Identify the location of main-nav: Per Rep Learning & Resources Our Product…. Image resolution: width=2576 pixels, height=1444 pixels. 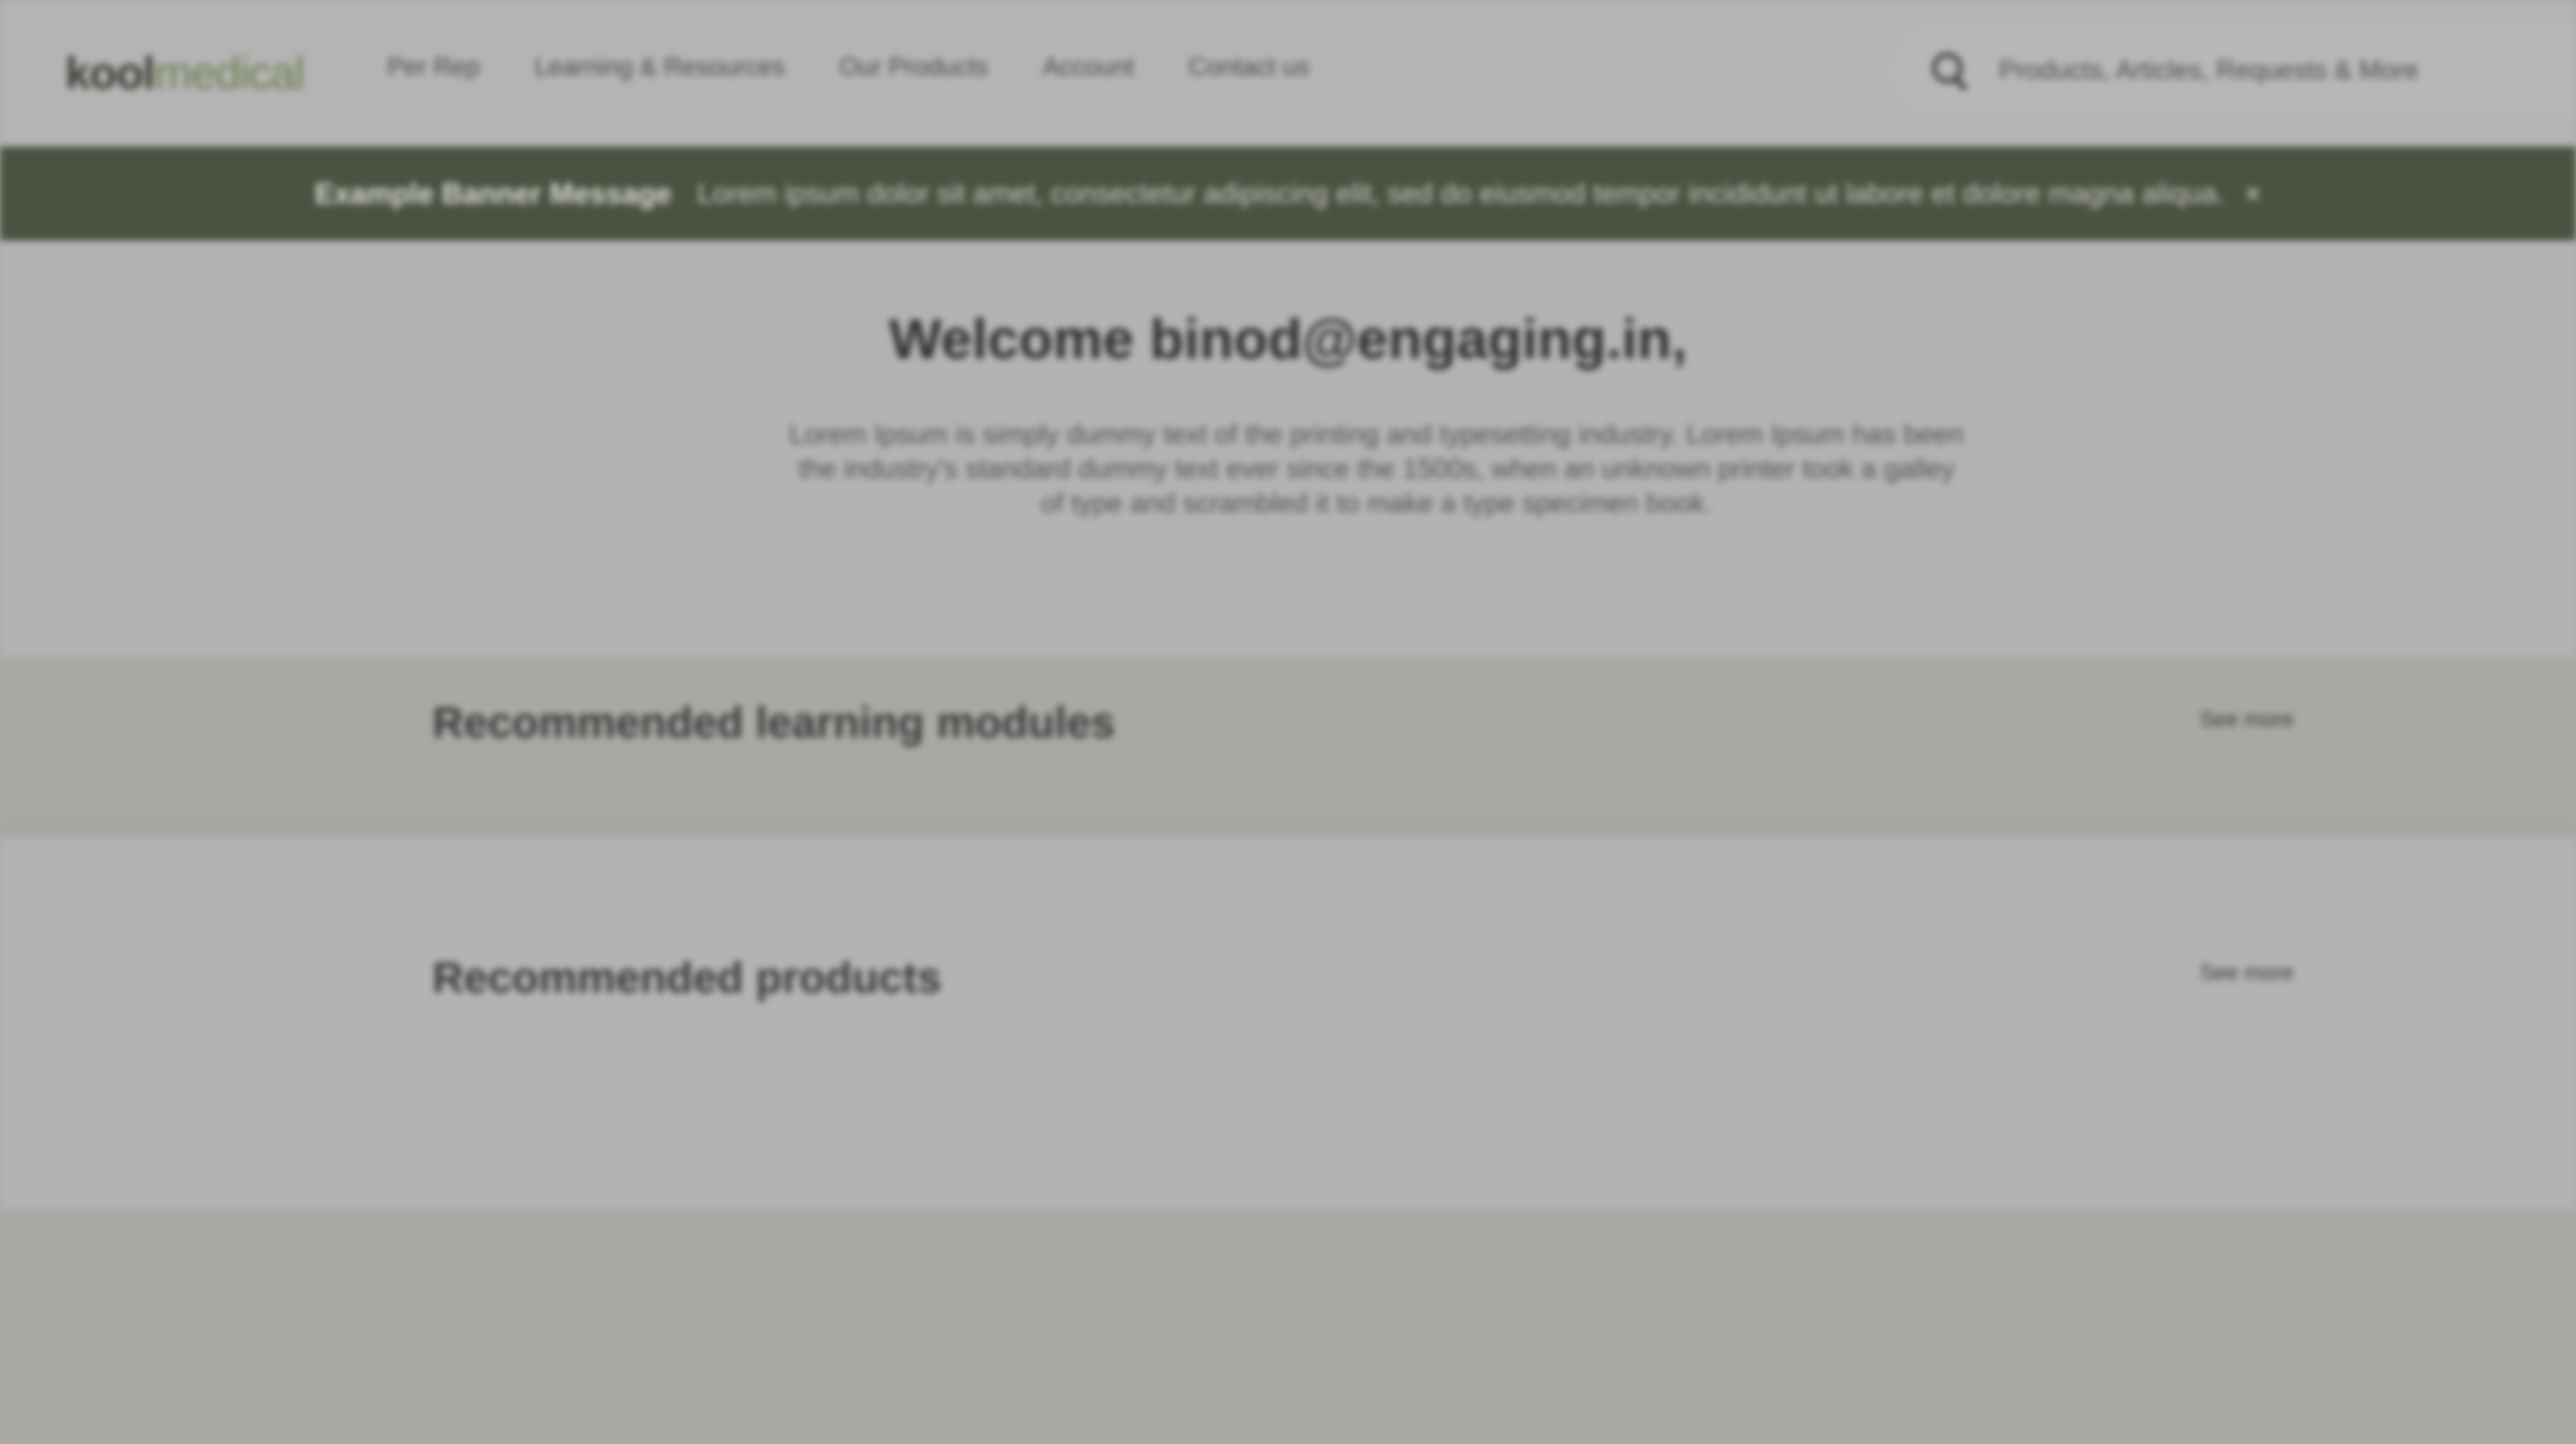
(875, 66).